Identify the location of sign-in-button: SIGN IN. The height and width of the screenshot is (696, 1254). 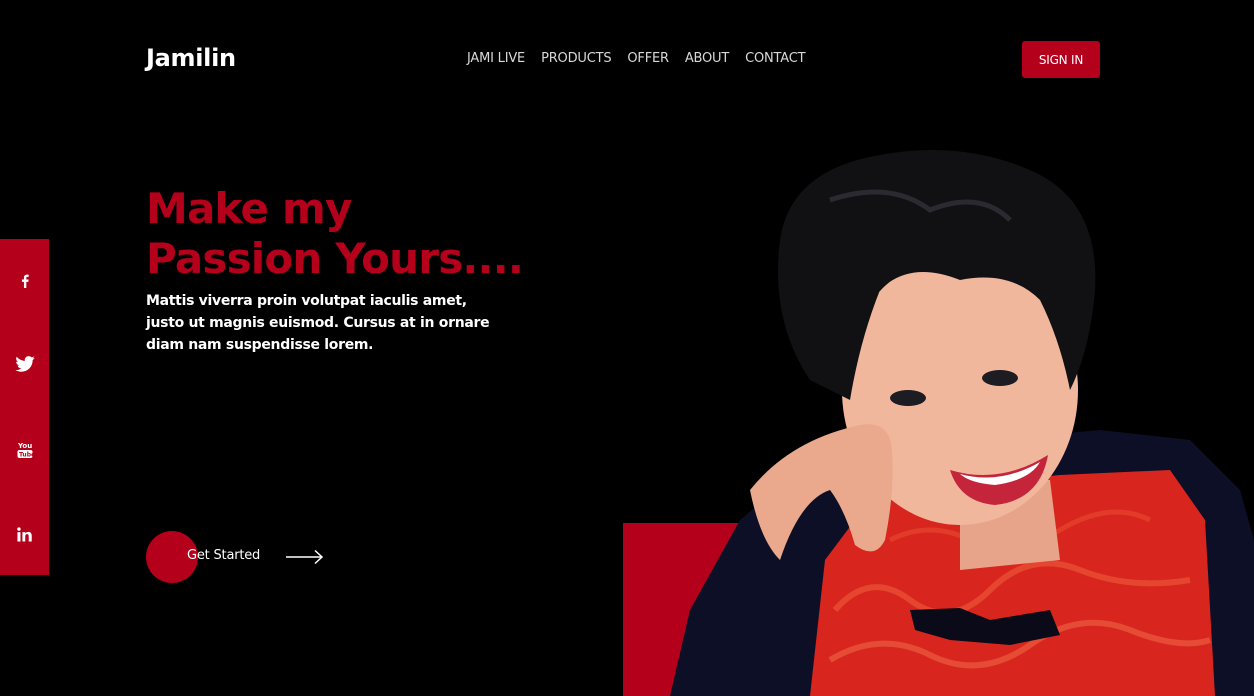
(1061, 59).